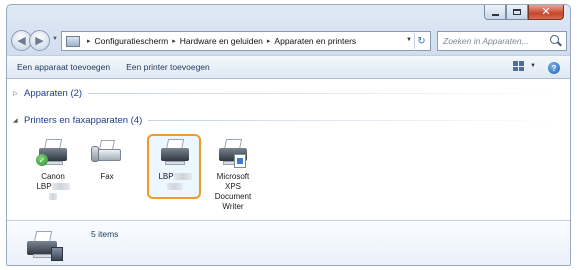 This screenshot has width=577, height=270. What do you see at coordinates (175, 153) in the screenshot?
I see `printer-icon` at bounding box center [175, 153].